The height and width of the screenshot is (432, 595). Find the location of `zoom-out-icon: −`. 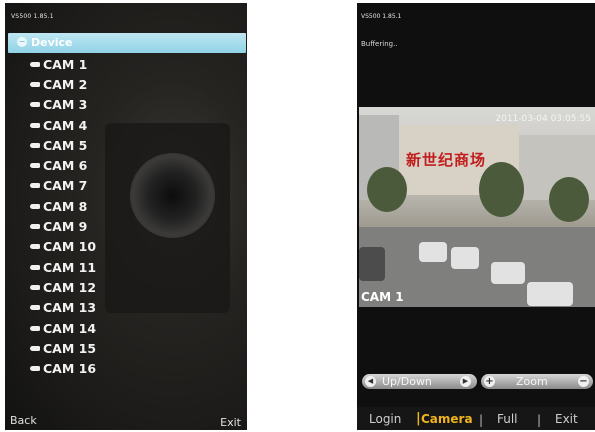

zoom-out-icon: − is located at coordinates (583, 381).